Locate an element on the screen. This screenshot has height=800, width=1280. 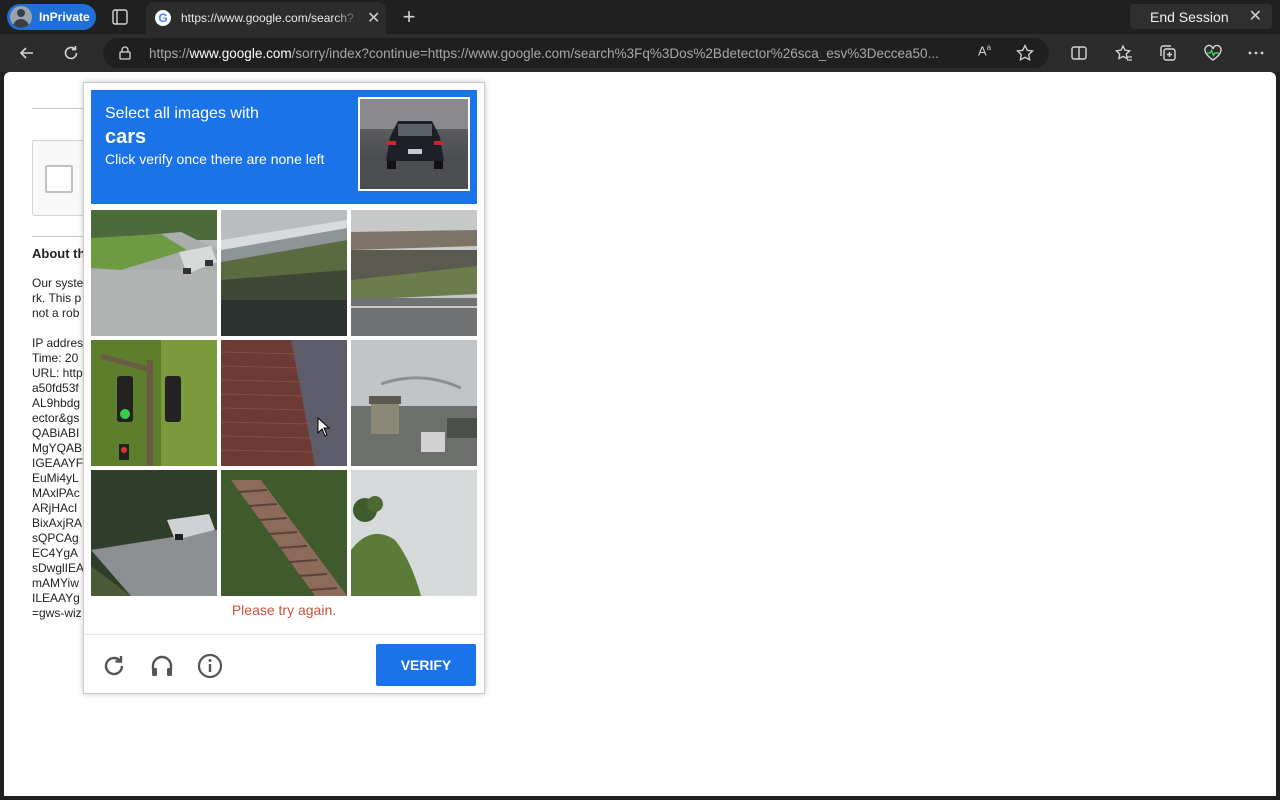
active-tab: G https://www.google.com/search? ✕ is located at coordinates (266, 18).